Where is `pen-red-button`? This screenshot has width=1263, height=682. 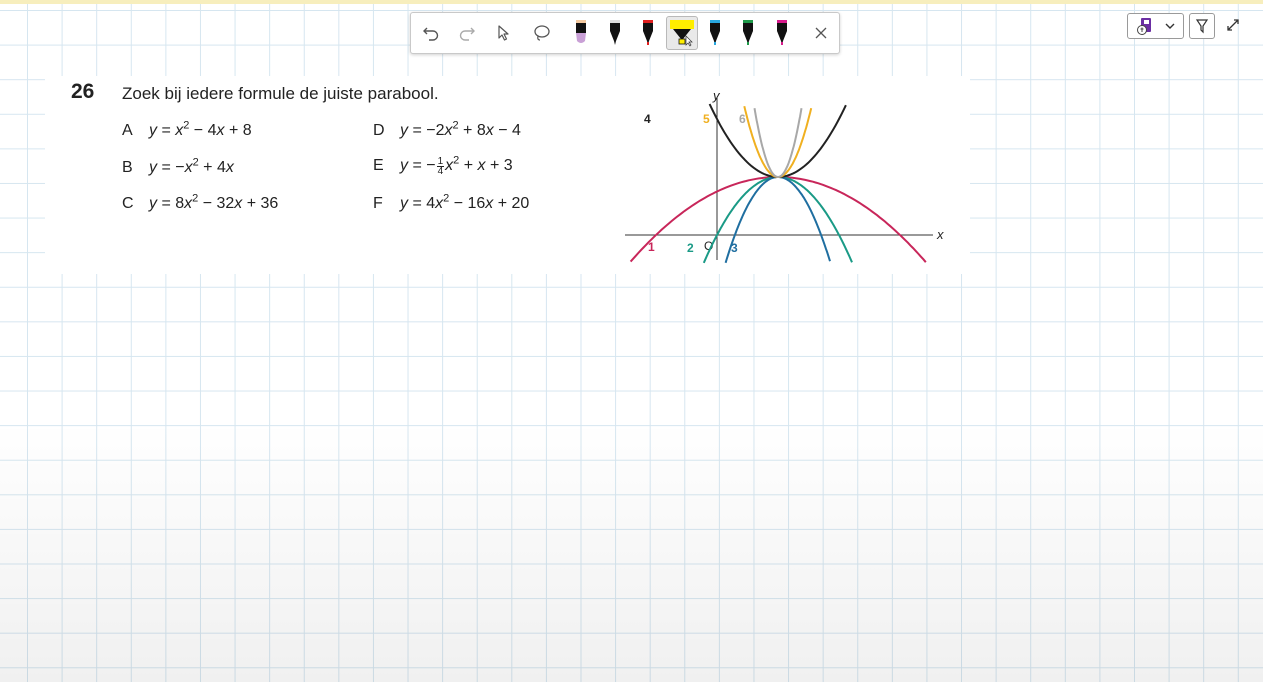 pen-red-button is located at coordinates (648, 33).